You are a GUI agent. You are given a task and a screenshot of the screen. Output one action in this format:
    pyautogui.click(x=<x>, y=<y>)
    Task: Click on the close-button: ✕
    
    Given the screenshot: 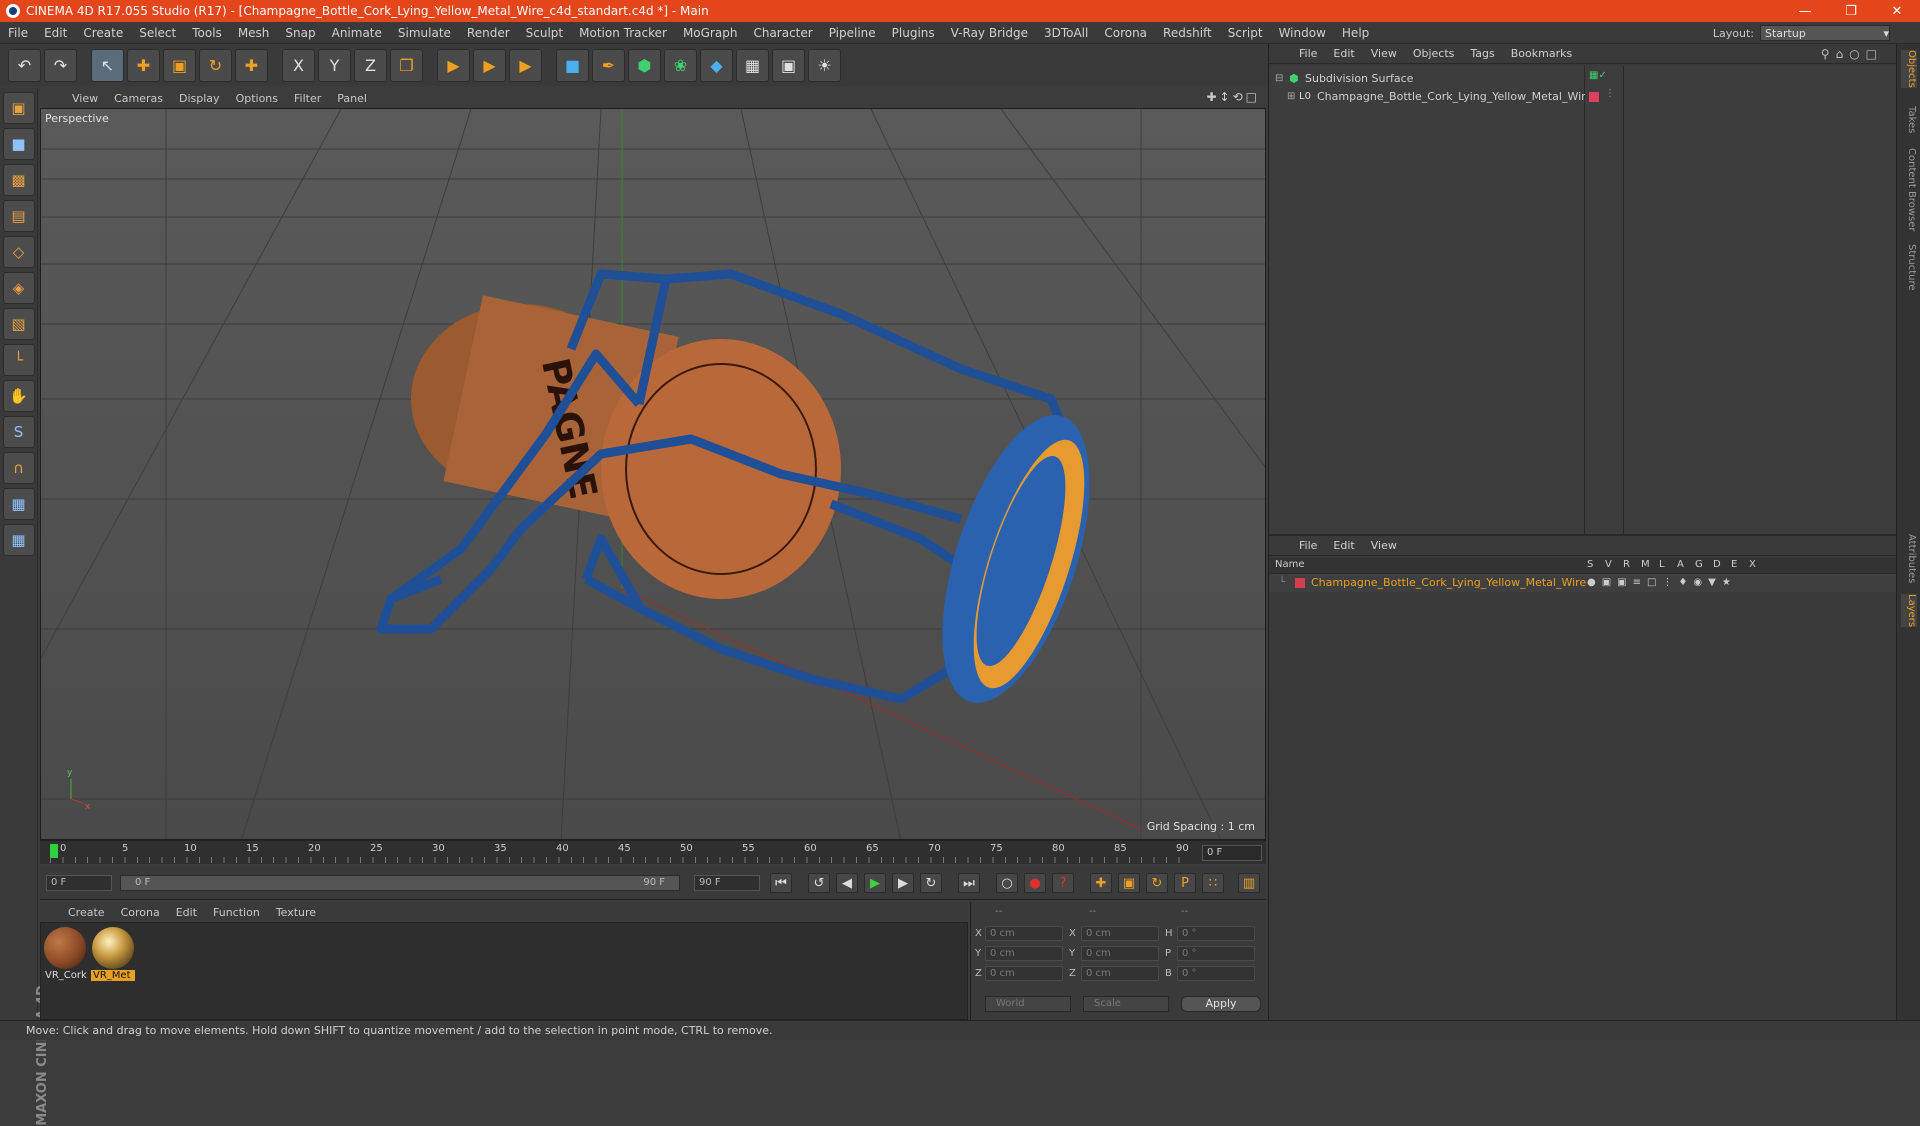 What is the action you would take?
    pyautogui.click(x=1897, y=11)
    